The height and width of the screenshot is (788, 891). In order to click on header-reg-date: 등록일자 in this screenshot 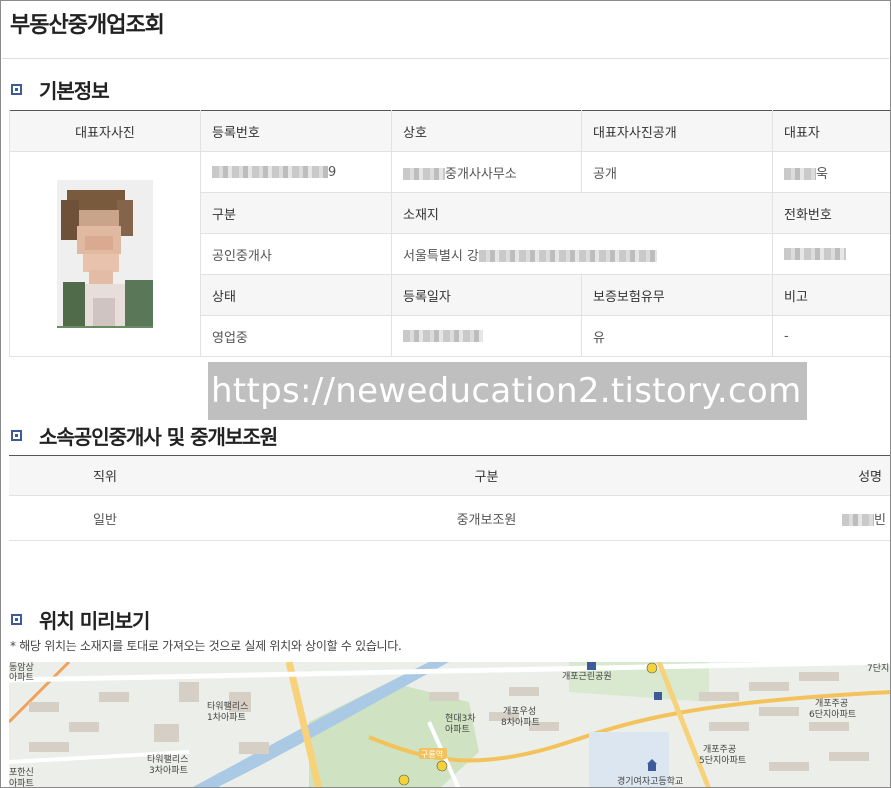, I will do `click(486, 295)`.